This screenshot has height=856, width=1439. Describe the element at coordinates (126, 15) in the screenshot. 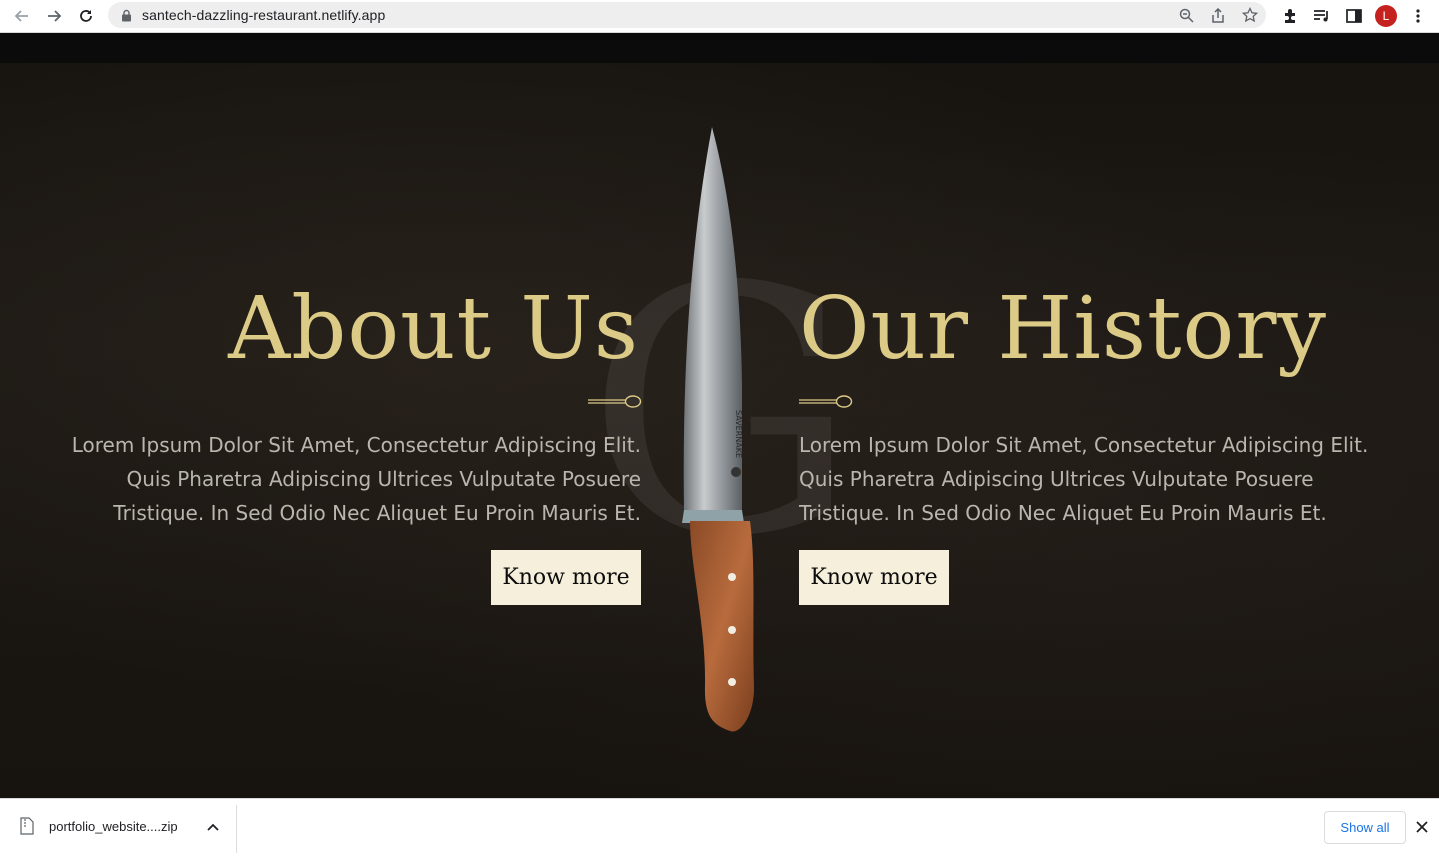

I see `lock-icon` at that location.